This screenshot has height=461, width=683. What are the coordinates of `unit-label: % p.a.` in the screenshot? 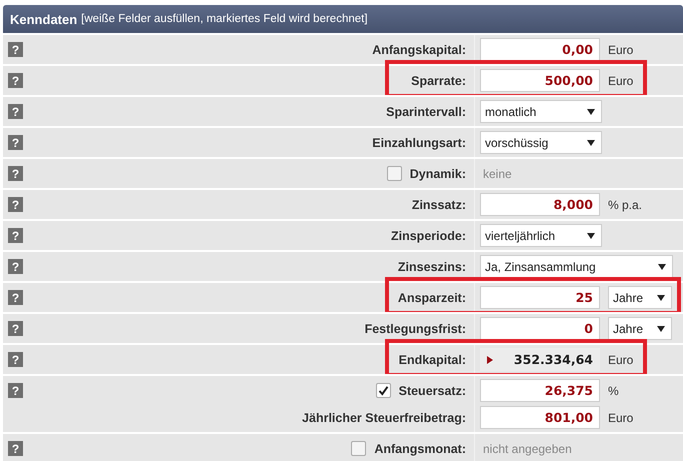 It's located at (625, 205).